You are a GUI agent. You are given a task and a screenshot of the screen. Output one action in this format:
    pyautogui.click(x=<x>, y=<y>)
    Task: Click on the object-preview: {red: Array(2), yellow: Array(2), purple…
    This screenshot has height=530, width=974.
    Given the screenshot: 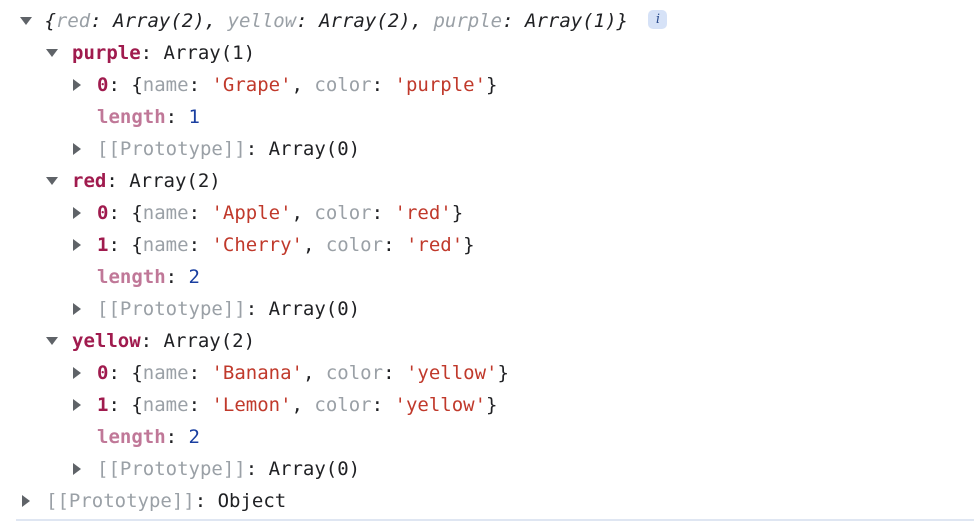 What is the action you would take?
    pyautogui.click(x=336, y=21)
    